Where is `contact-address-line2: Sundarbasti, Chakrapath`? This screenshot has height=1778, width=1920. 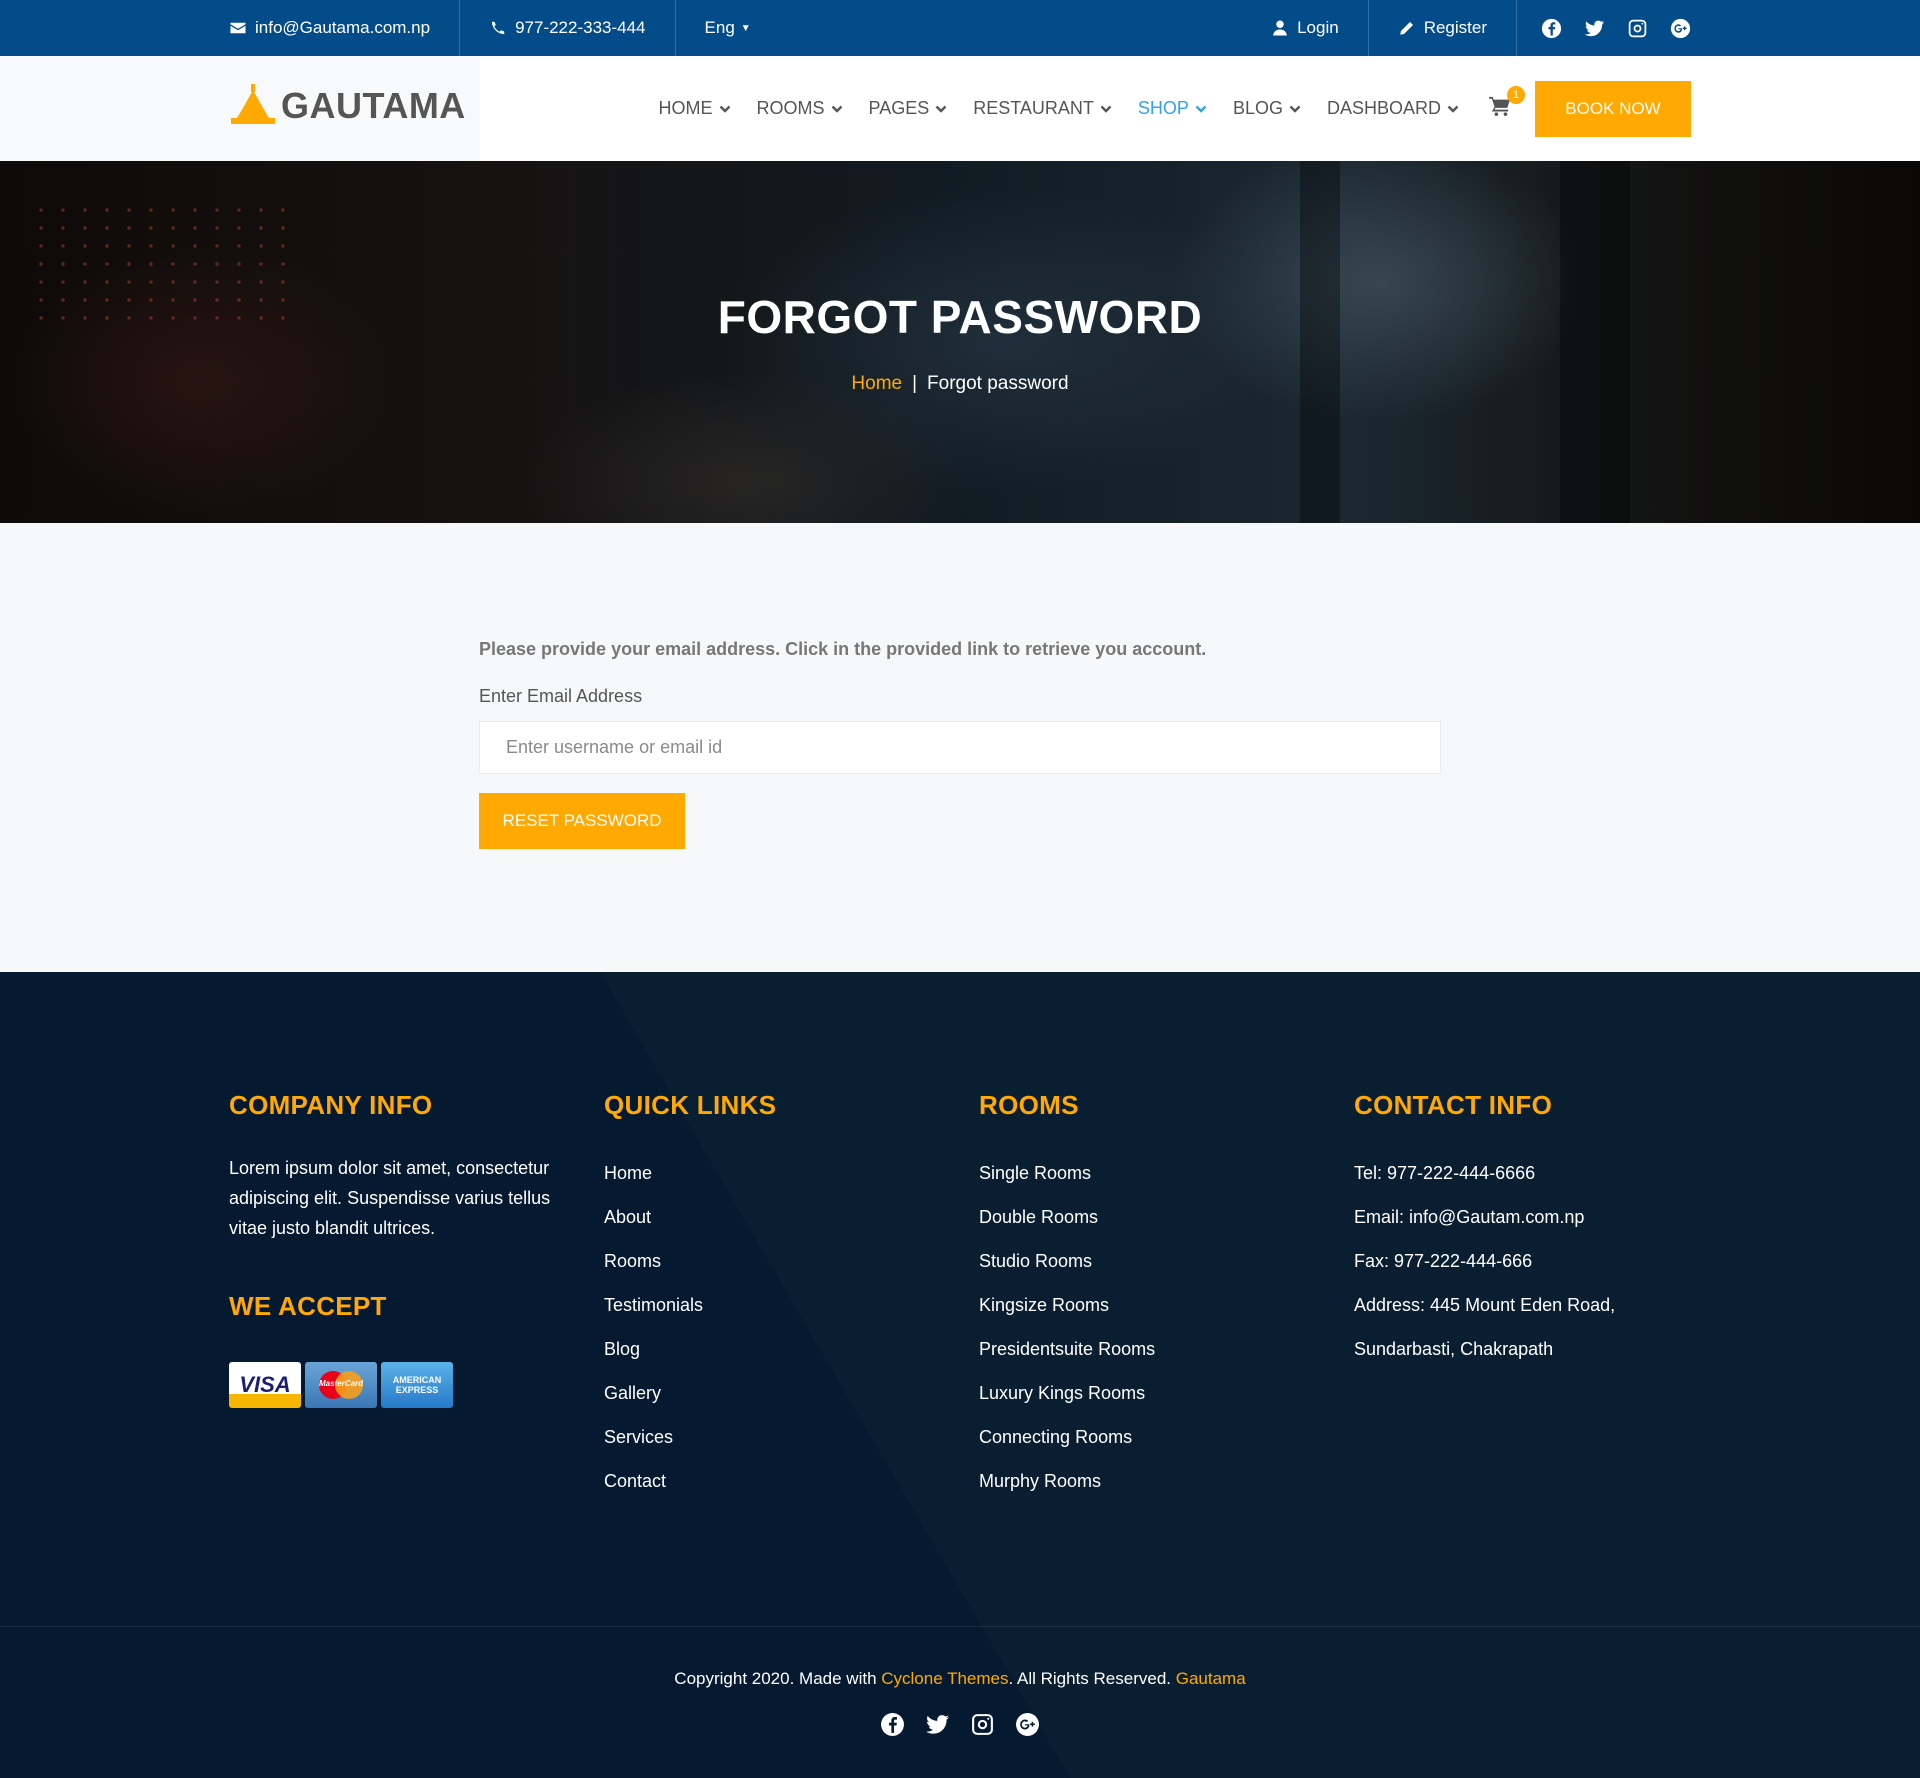 contact-address-line2: Sundarbasti, Chakrapath is located at coordinates (1454, 1349).